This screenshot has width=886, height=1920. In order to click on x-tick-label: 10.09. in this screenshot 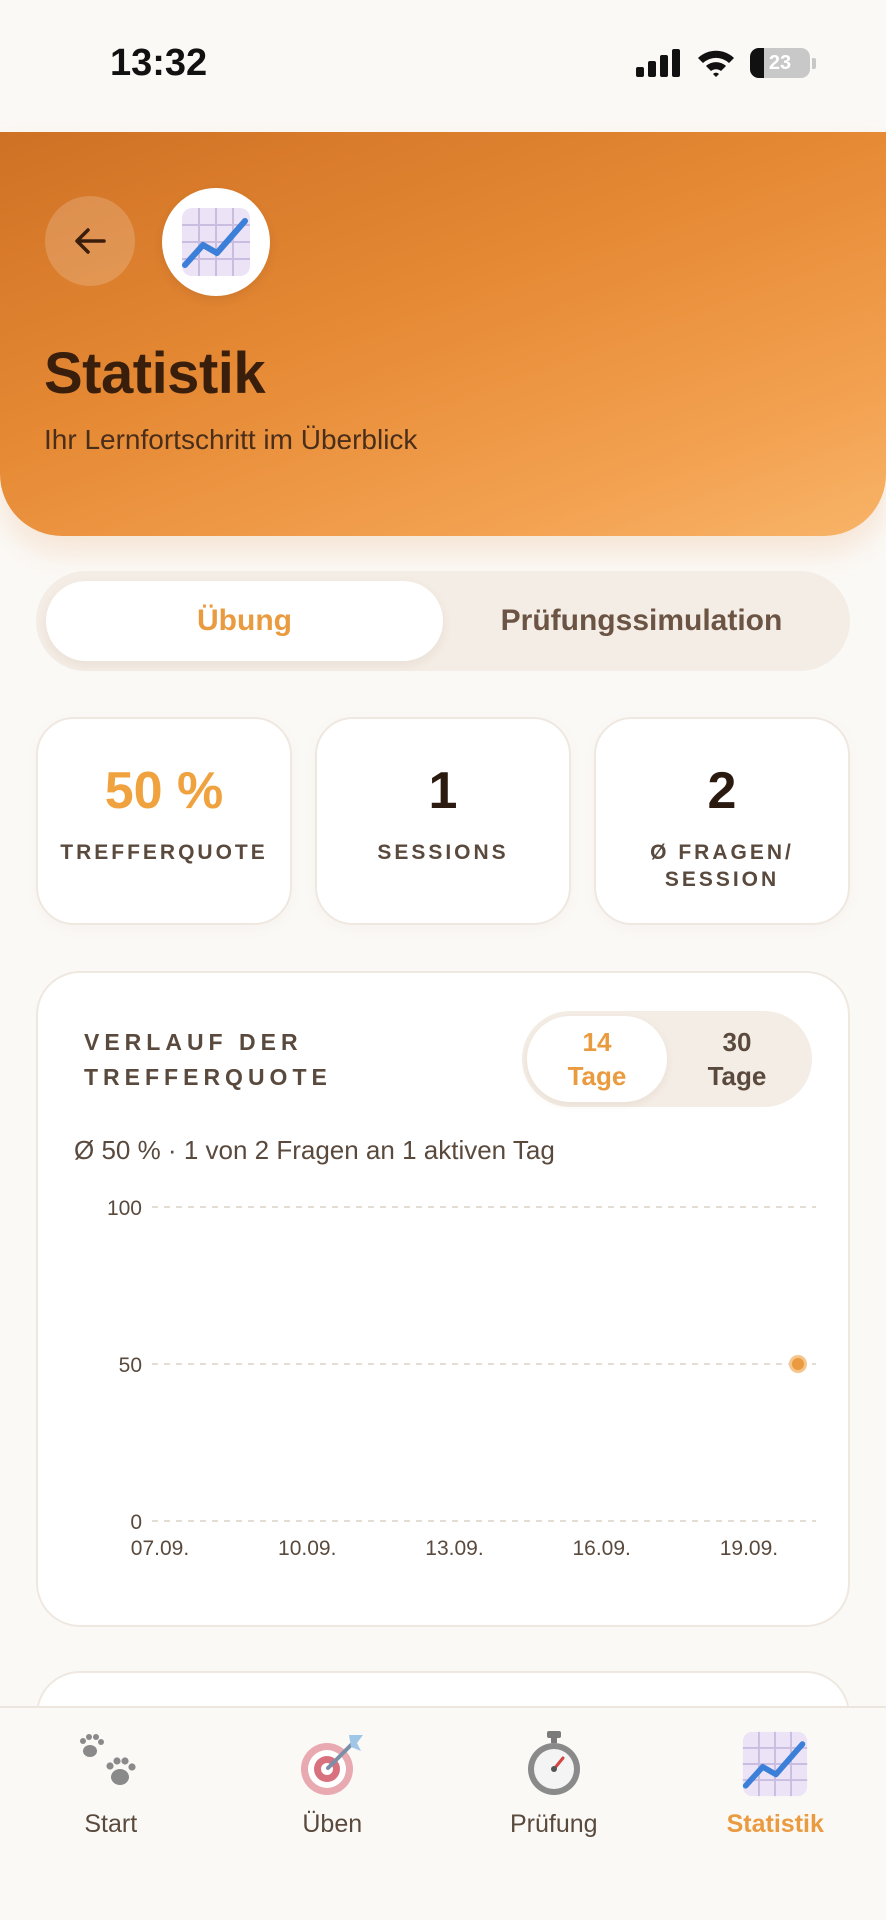, I will do `click(307, 1548)`.